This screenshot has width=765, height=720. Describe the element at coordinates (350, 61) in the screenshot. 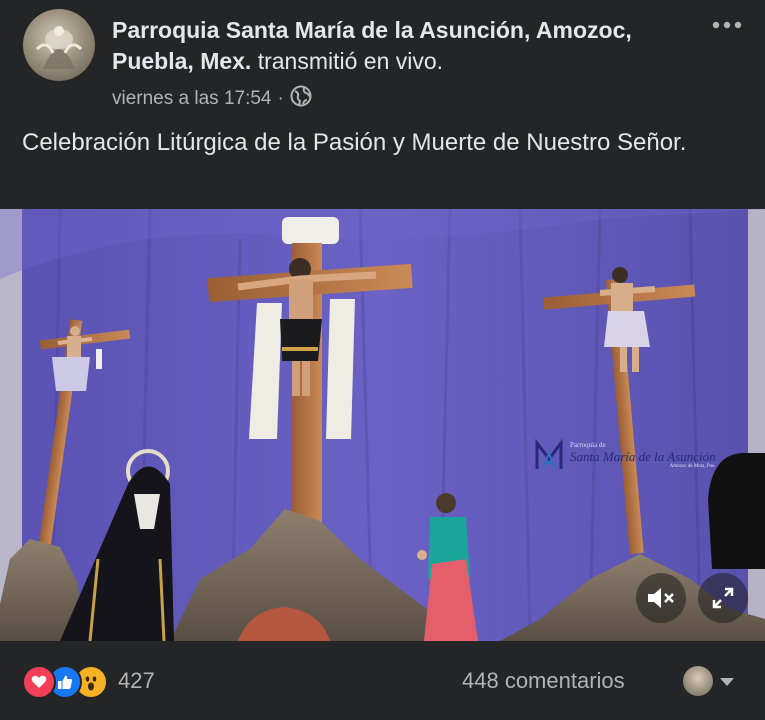

I see `post-action-text: transmitió en vivo.` at that location.